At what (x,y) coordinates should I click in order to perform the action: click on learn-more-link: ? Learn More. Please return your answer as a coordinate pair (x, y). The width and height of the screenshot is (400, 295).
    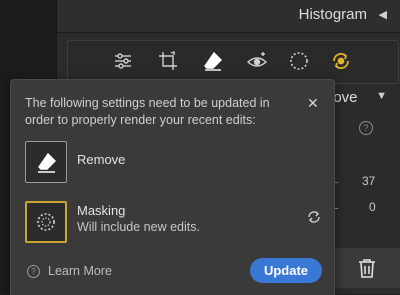
    Looking at the image, I should click on (69, 271).